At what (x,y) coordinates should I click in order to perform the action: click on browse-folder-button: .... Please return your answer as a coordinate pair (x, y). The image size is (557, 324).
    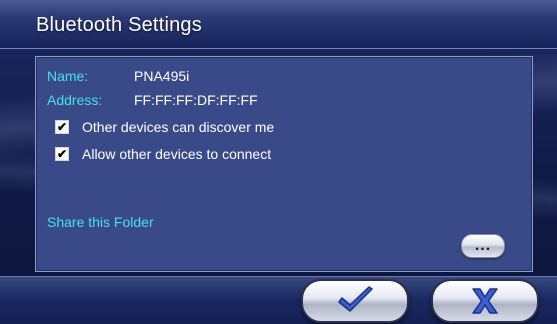
    Looking at the image, I should click on (483, 246).